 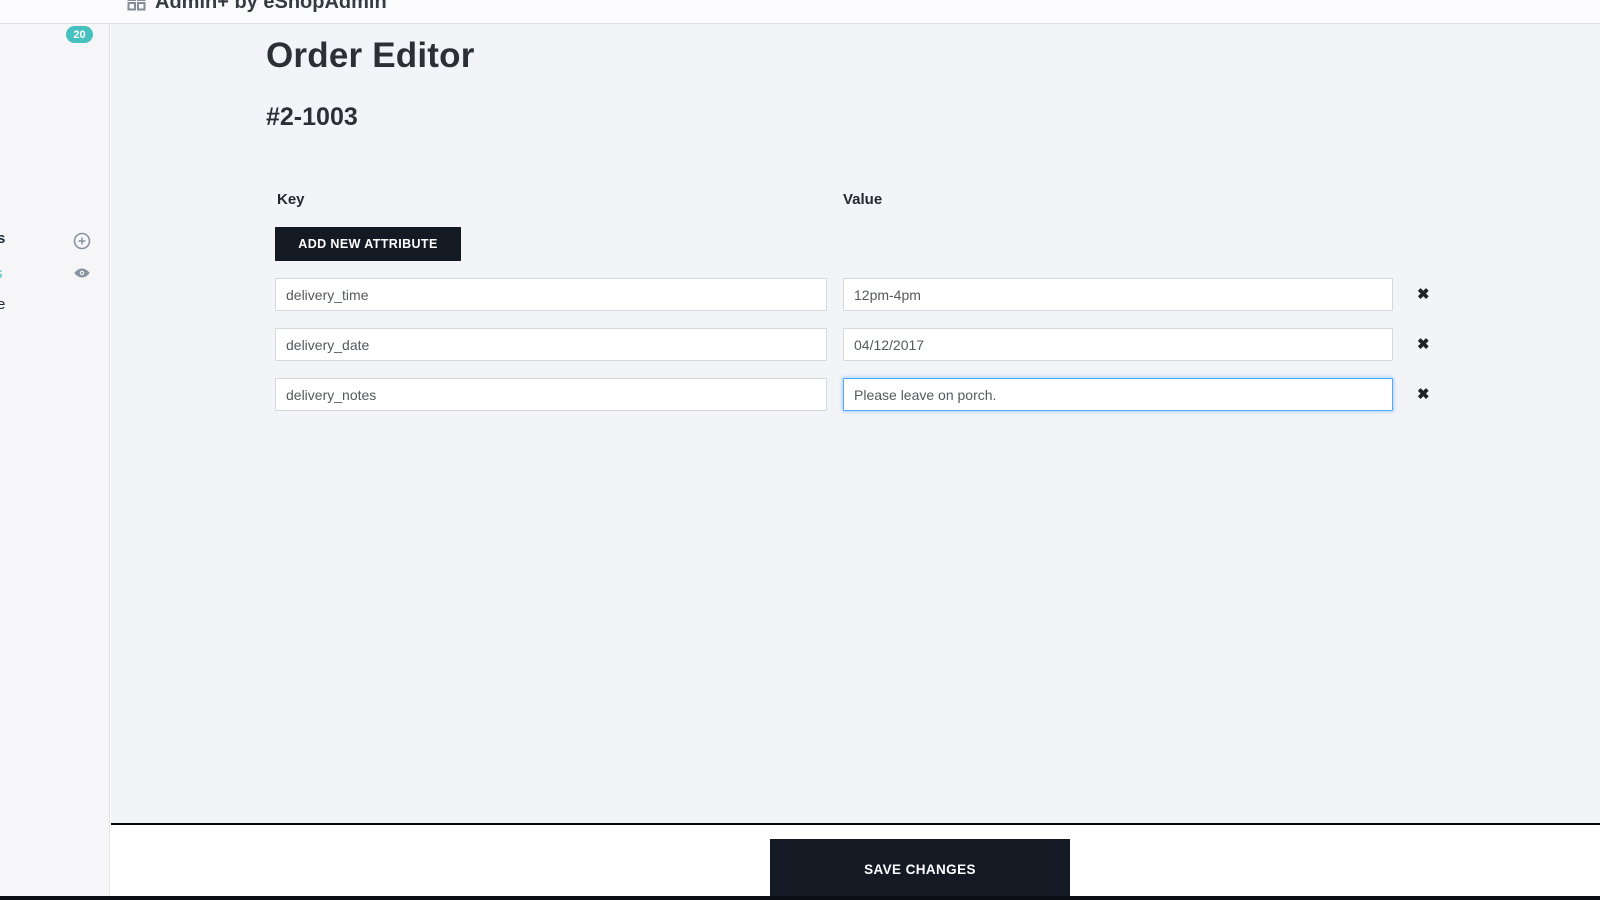 What do you see at coordinates (800, 12) in the screenshot?
I see `top-bar: Admin+ by eShopAdmin` at bounding box center [800, 12].